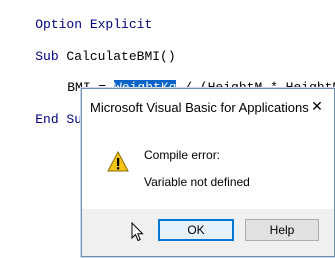 The image size is (335, 258). What do you see at coordinates (197, 182) in the screenshot?
I see `error-detail: Variable not defined` at bounding box center [197, 182].